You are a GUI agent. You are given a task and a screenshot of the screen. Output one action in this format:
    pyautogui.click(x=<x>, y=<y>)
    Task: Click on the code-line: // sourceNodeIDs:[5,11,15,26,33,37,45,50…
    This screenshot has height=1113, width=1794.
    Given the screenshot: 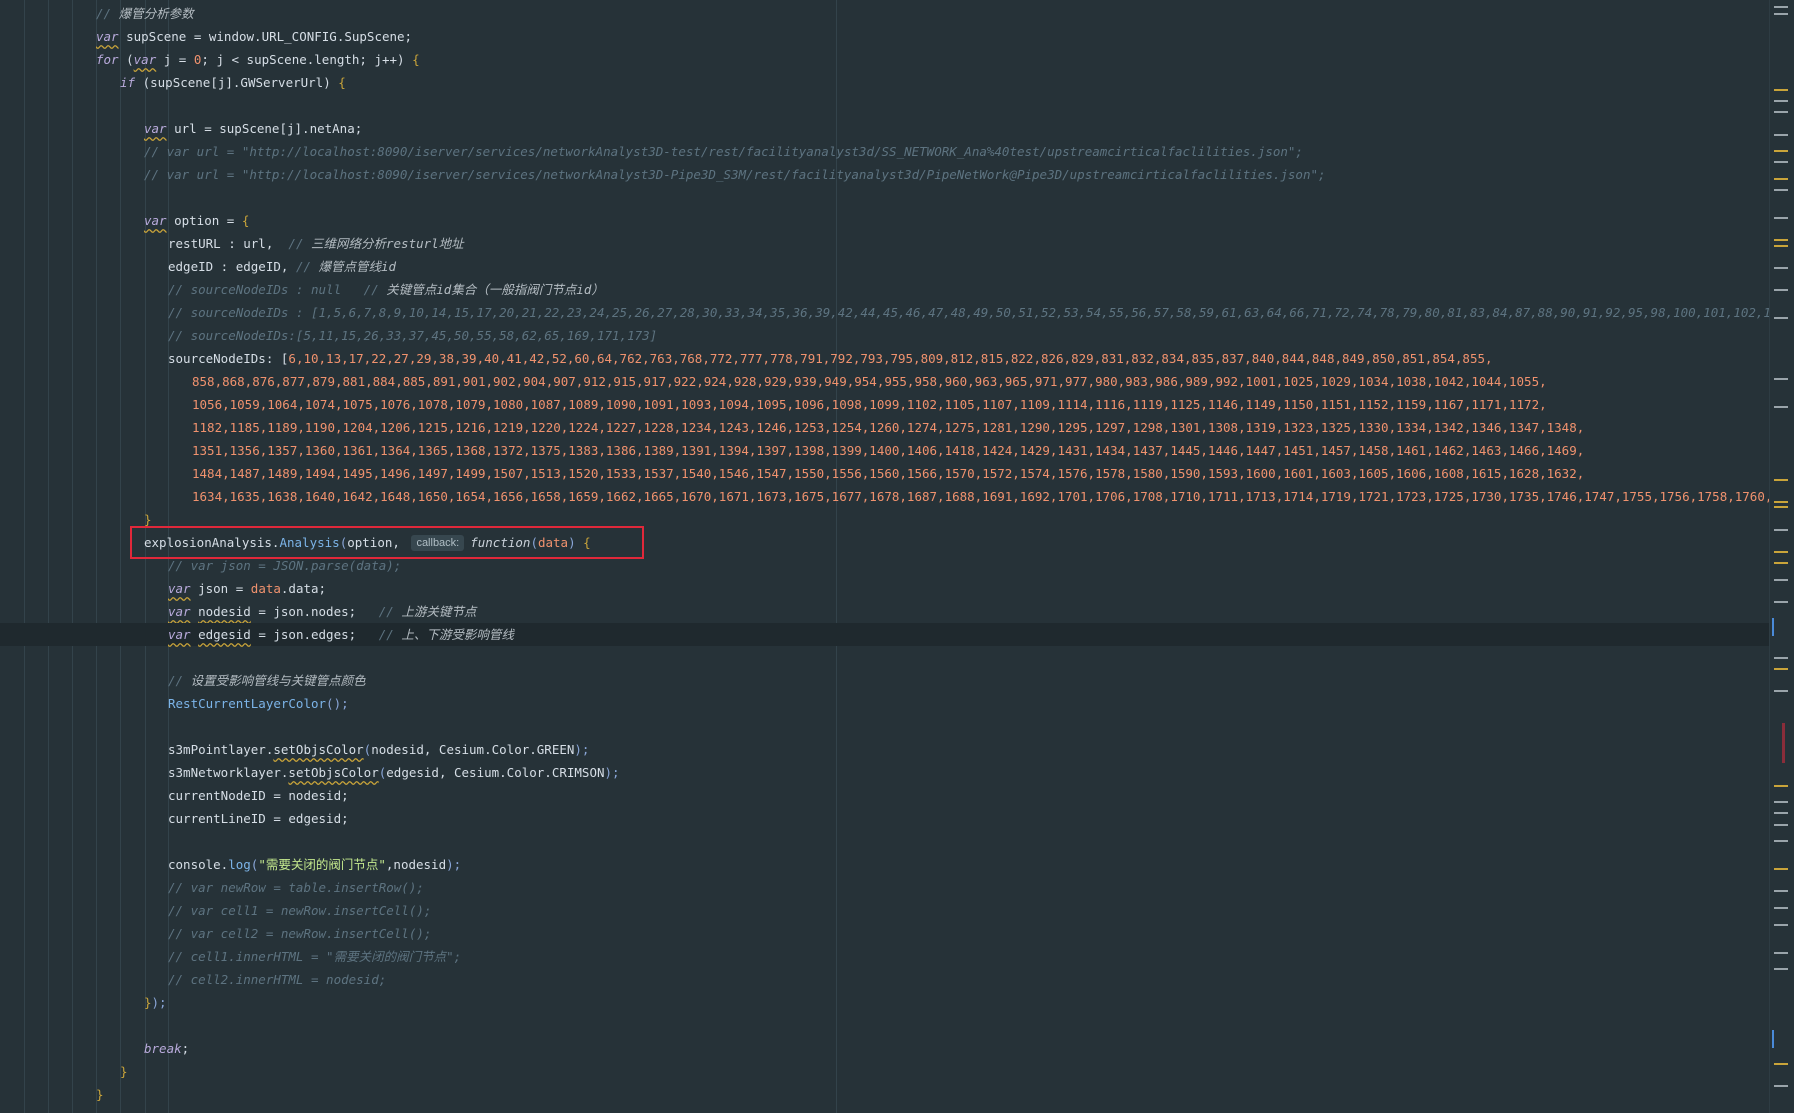 What is the action you would take?
    pyautogui.click(x=328, y=335)
    